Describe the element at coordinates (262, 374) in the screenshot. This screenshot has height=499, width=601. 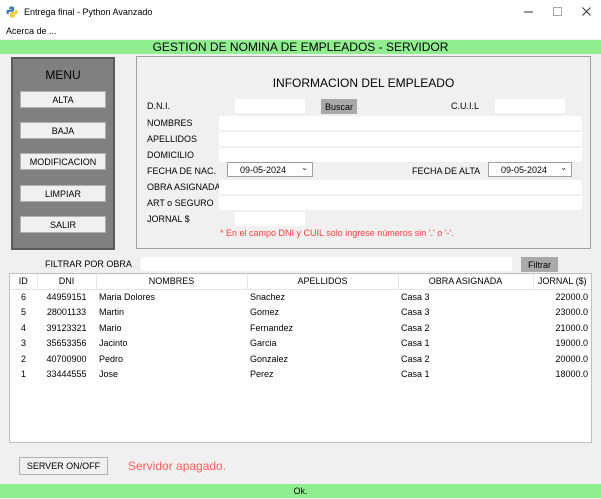
I see `cell-apellidos: Perez` at that location.